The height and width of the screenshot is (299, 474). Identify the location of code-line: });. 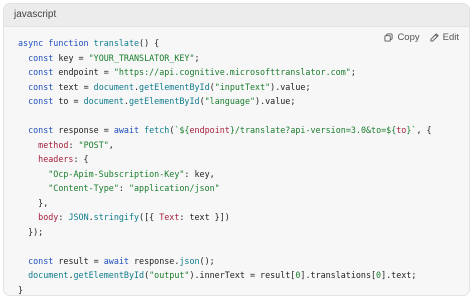
(31, 231).